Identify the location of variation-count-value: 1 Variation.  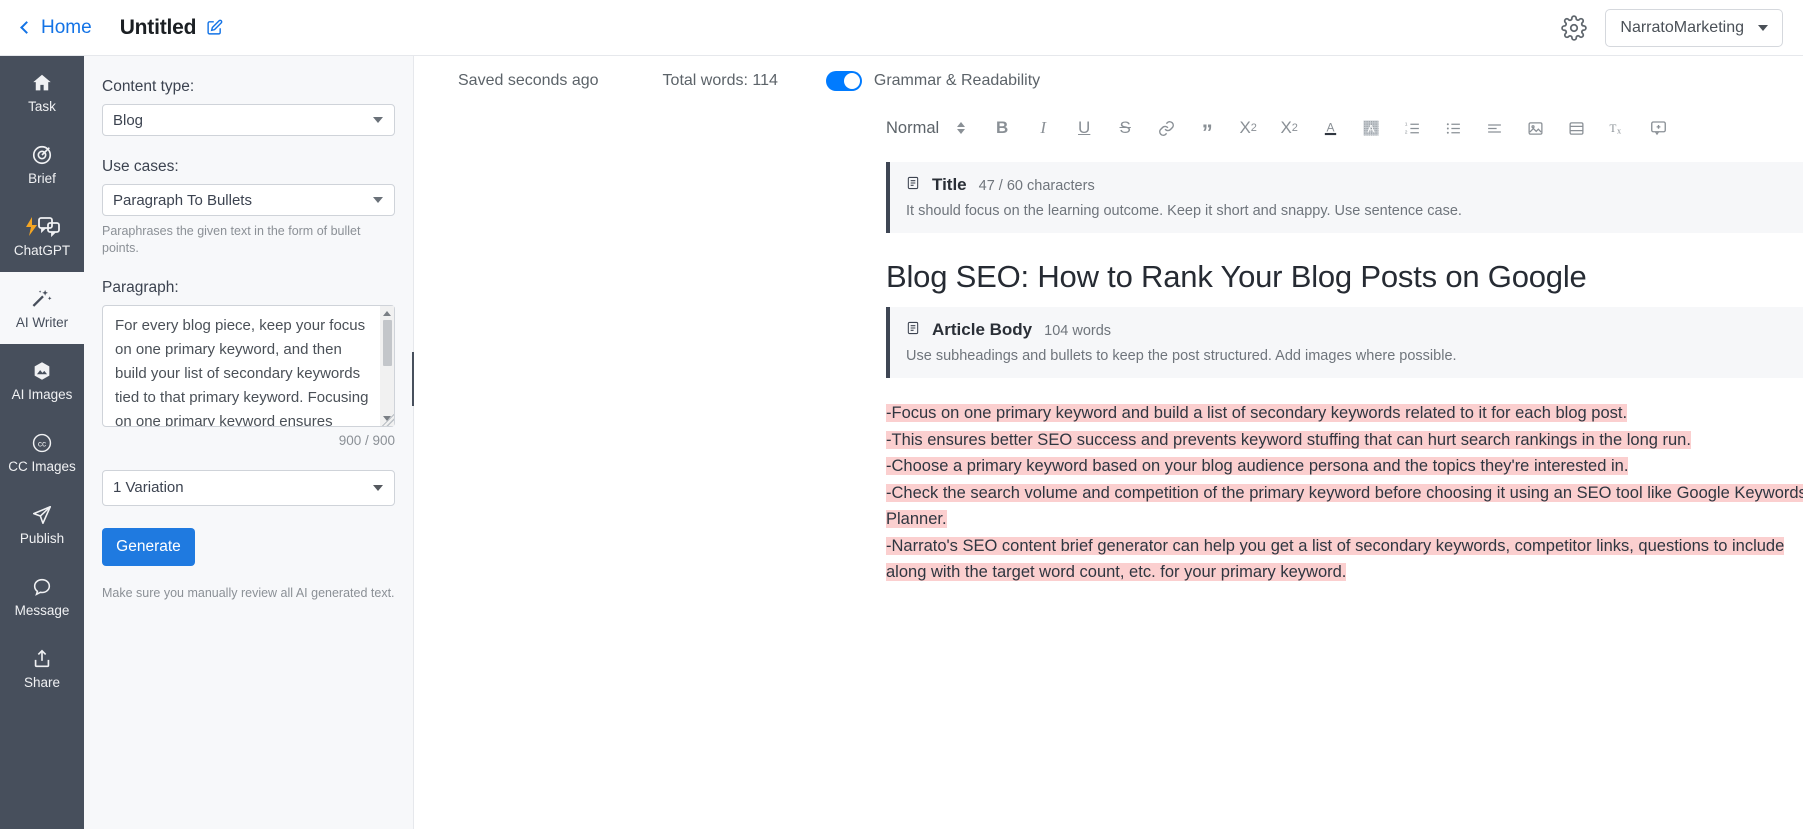
(148, 488).